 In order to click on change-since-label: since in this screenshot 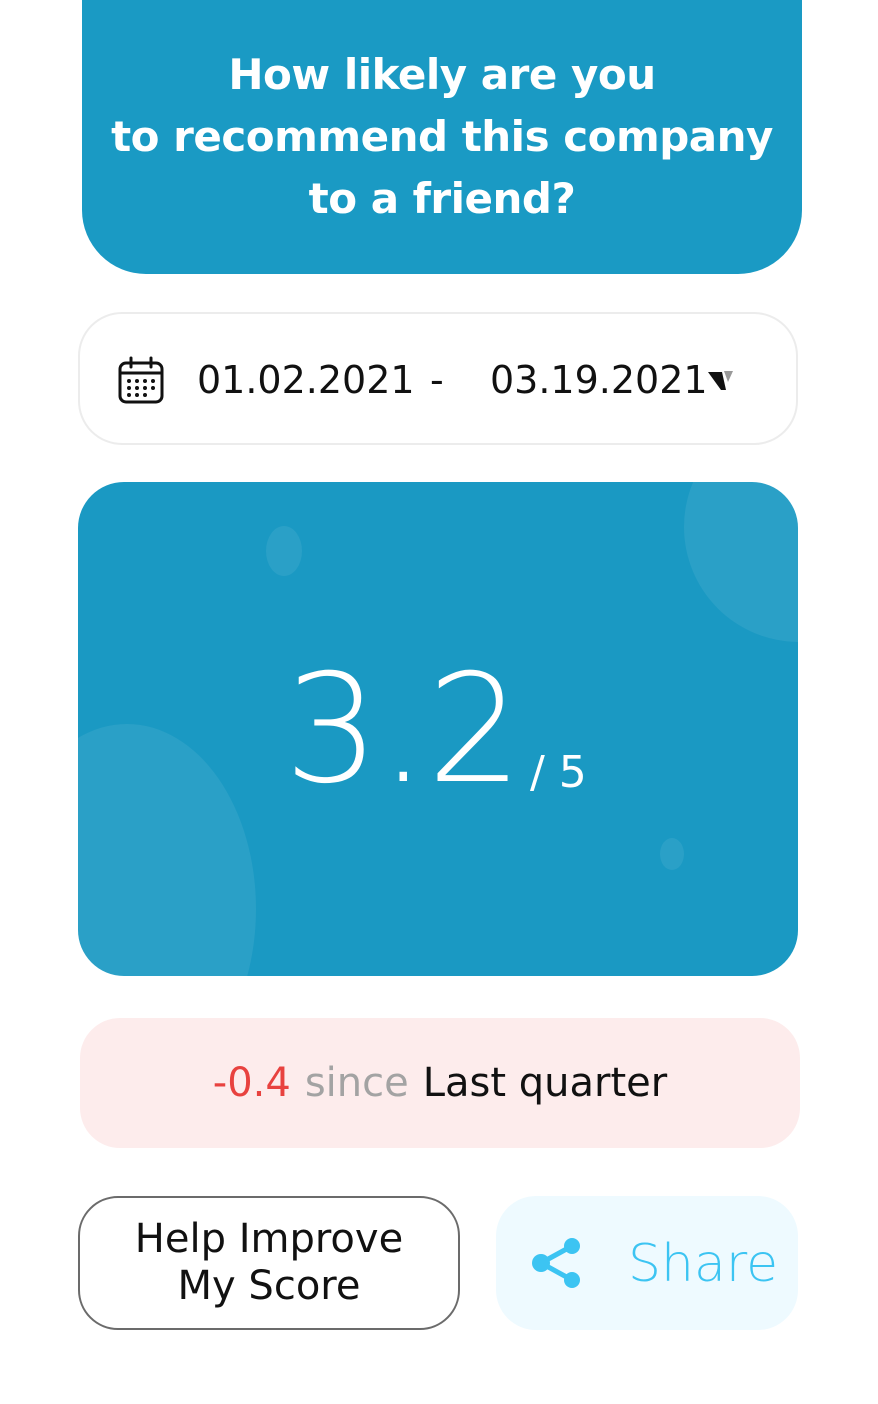, I will do `click(356, 1083)`.